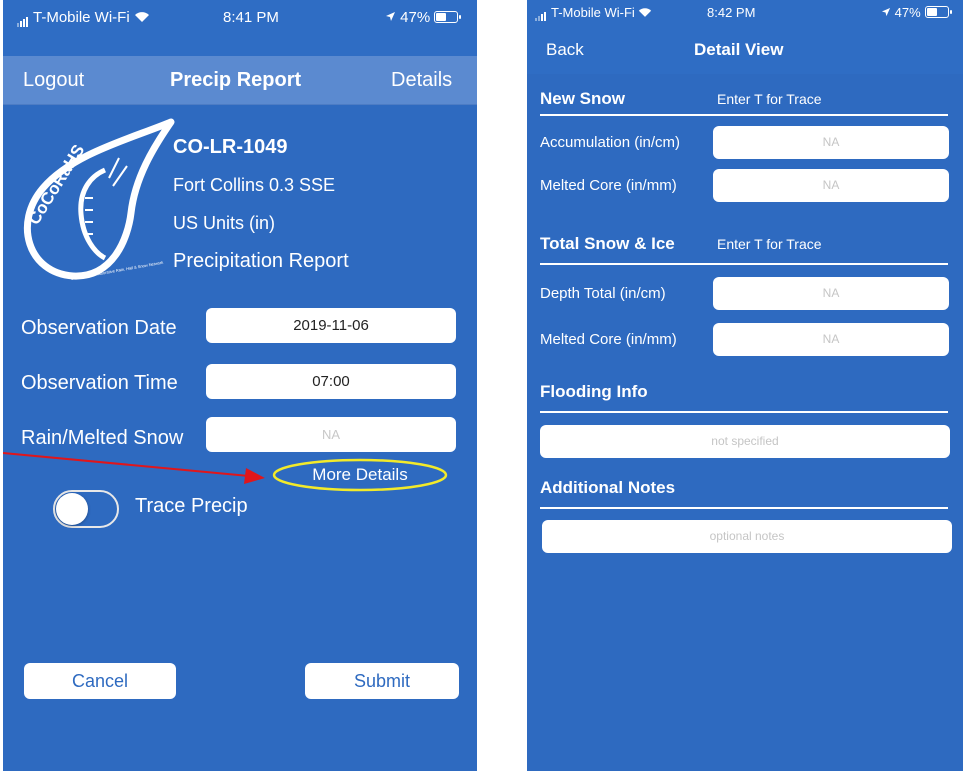 The width and height of the screenshot is (963, 771). What do you see at coordinates (739, 49) in the screenshot?
I see `nav-title: Detail View` at bounding box center [739, 49].